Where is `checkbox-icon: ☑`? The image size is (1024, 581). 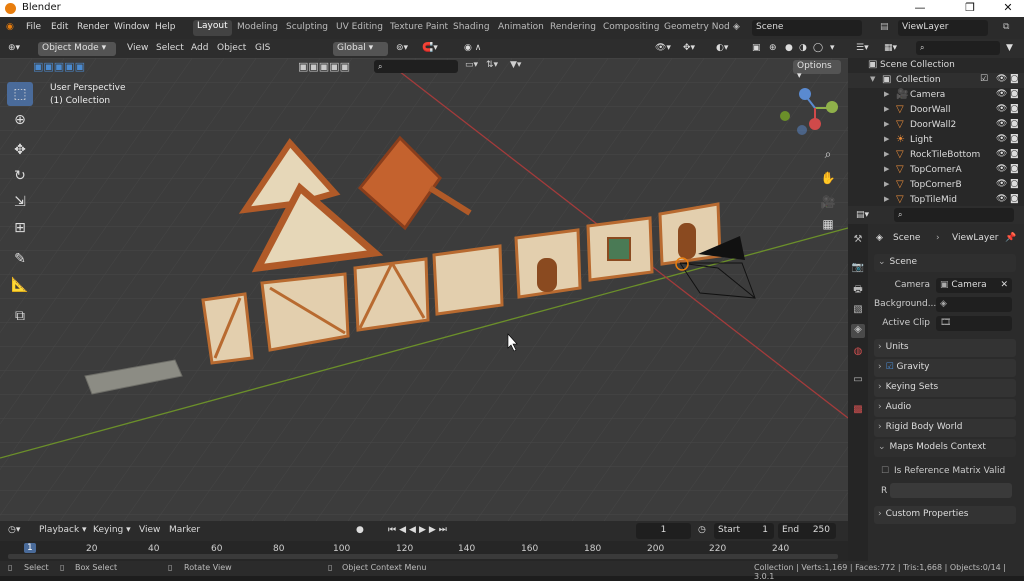
checkbox-icon: ☑ is located at coordinates (984, 79).